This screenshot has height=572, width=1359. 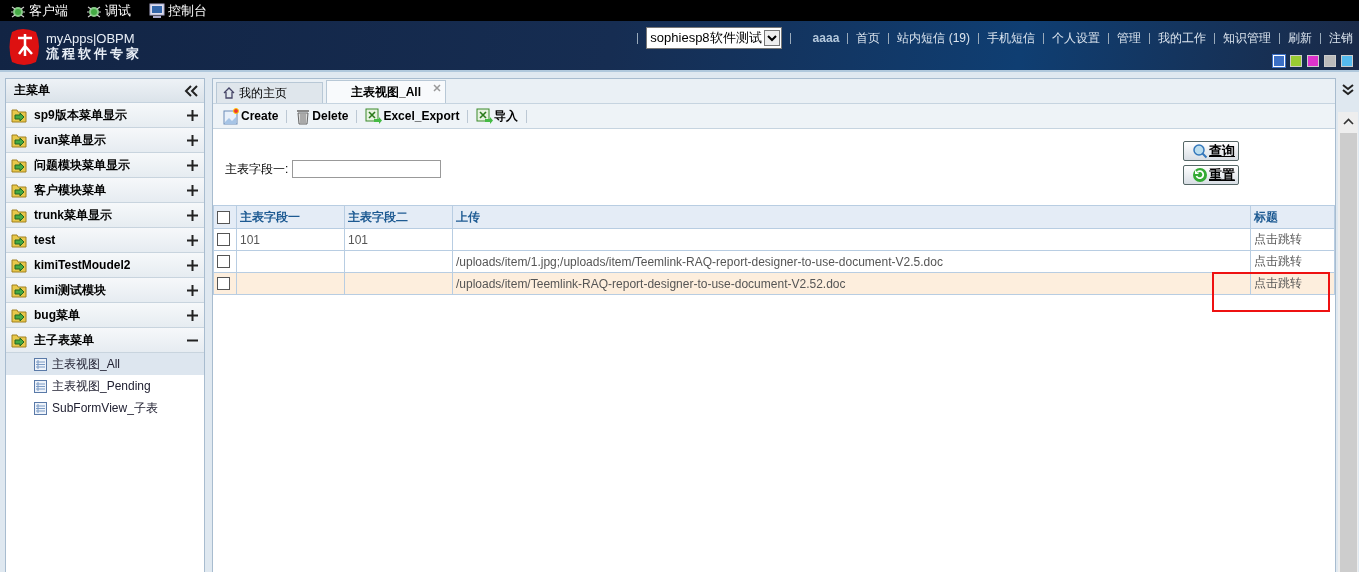 What do you see at coordinates (108, 10) in the screenshot?
I see `menu-item: 调试` at bounding box center [108, 10].